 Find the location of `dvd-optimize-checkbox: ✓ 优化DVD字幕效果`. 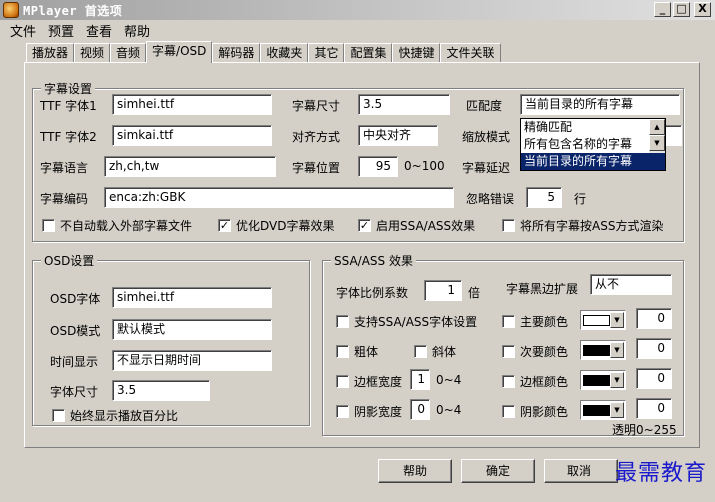

dvd-optimize-checkbox: ✓ 优化DVD字幕效果 is located at coordinates (276, 225).